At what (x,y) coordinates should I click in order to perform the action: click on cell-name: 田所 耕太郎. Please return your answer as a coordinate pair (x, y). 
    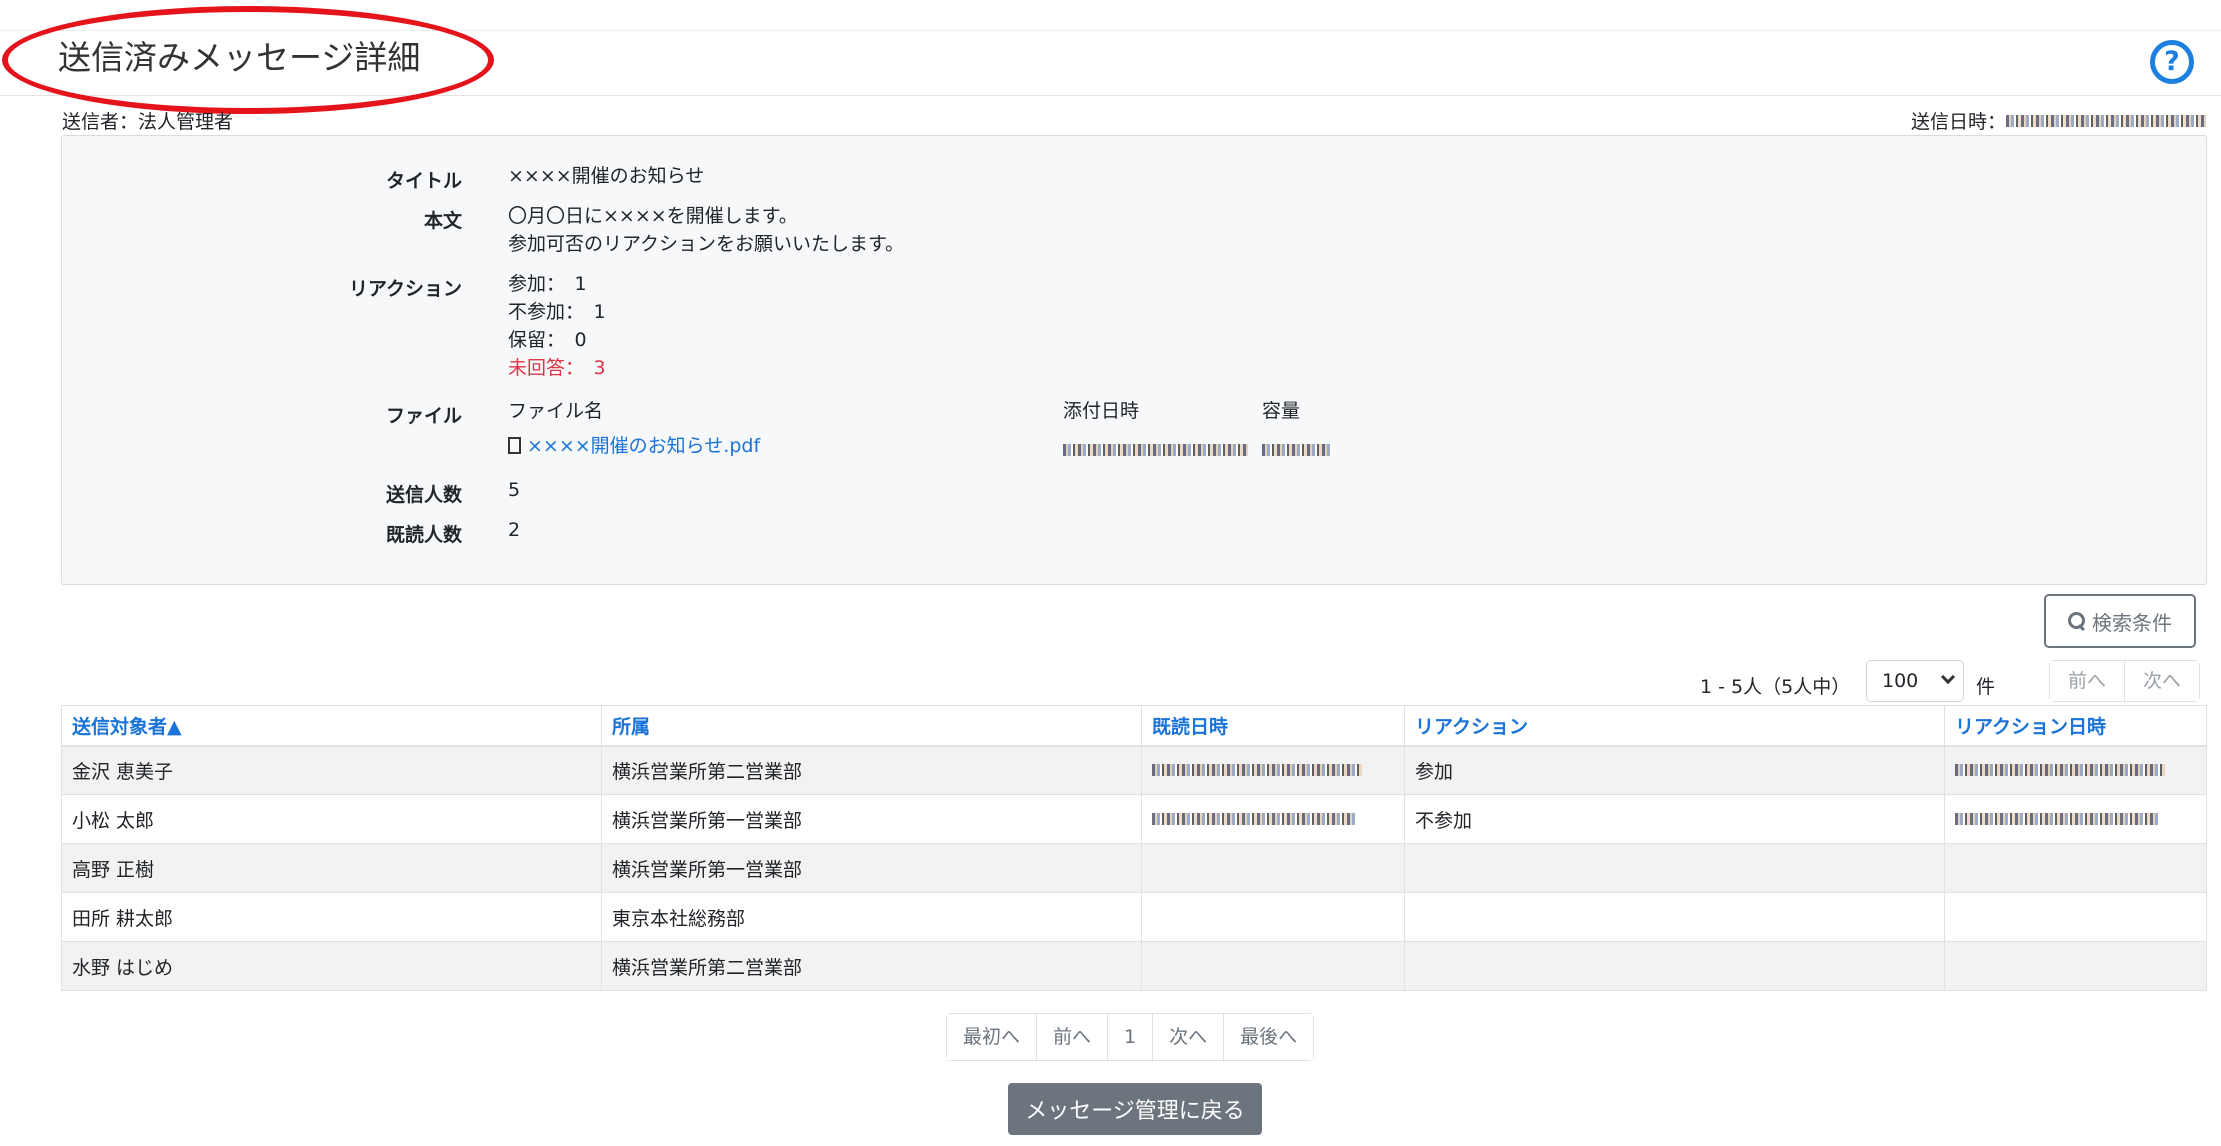
    Looking at the image, I should click on (331, 917).